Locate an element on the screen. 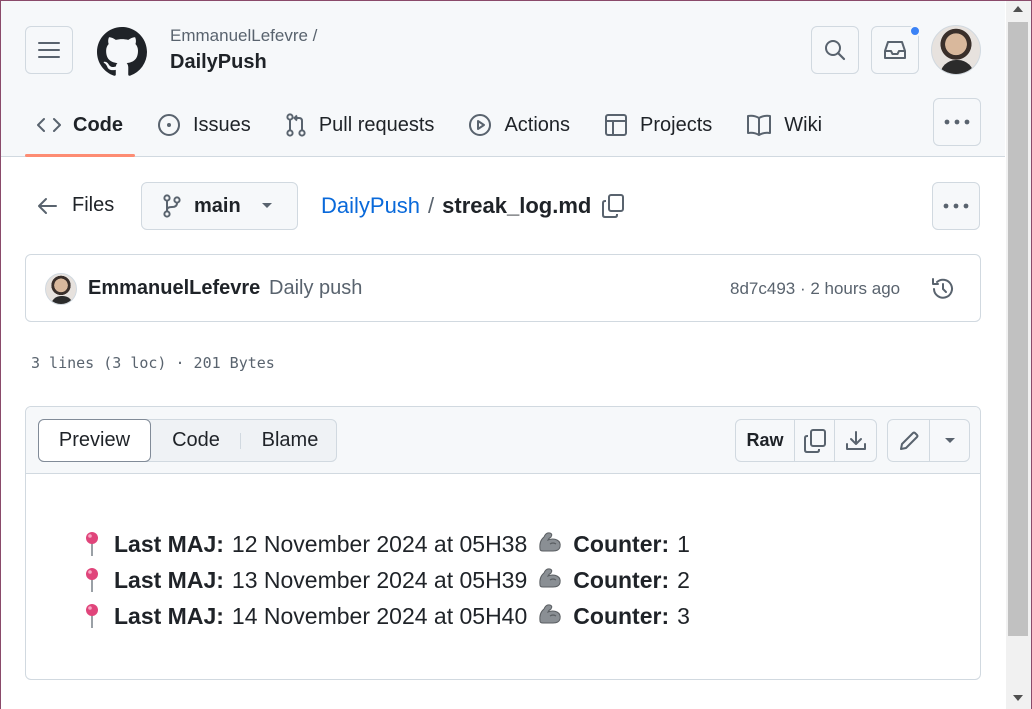 The height and width of the screenshot is (709, 1032). counter-value: 1 is located at coordinates (683, 543).